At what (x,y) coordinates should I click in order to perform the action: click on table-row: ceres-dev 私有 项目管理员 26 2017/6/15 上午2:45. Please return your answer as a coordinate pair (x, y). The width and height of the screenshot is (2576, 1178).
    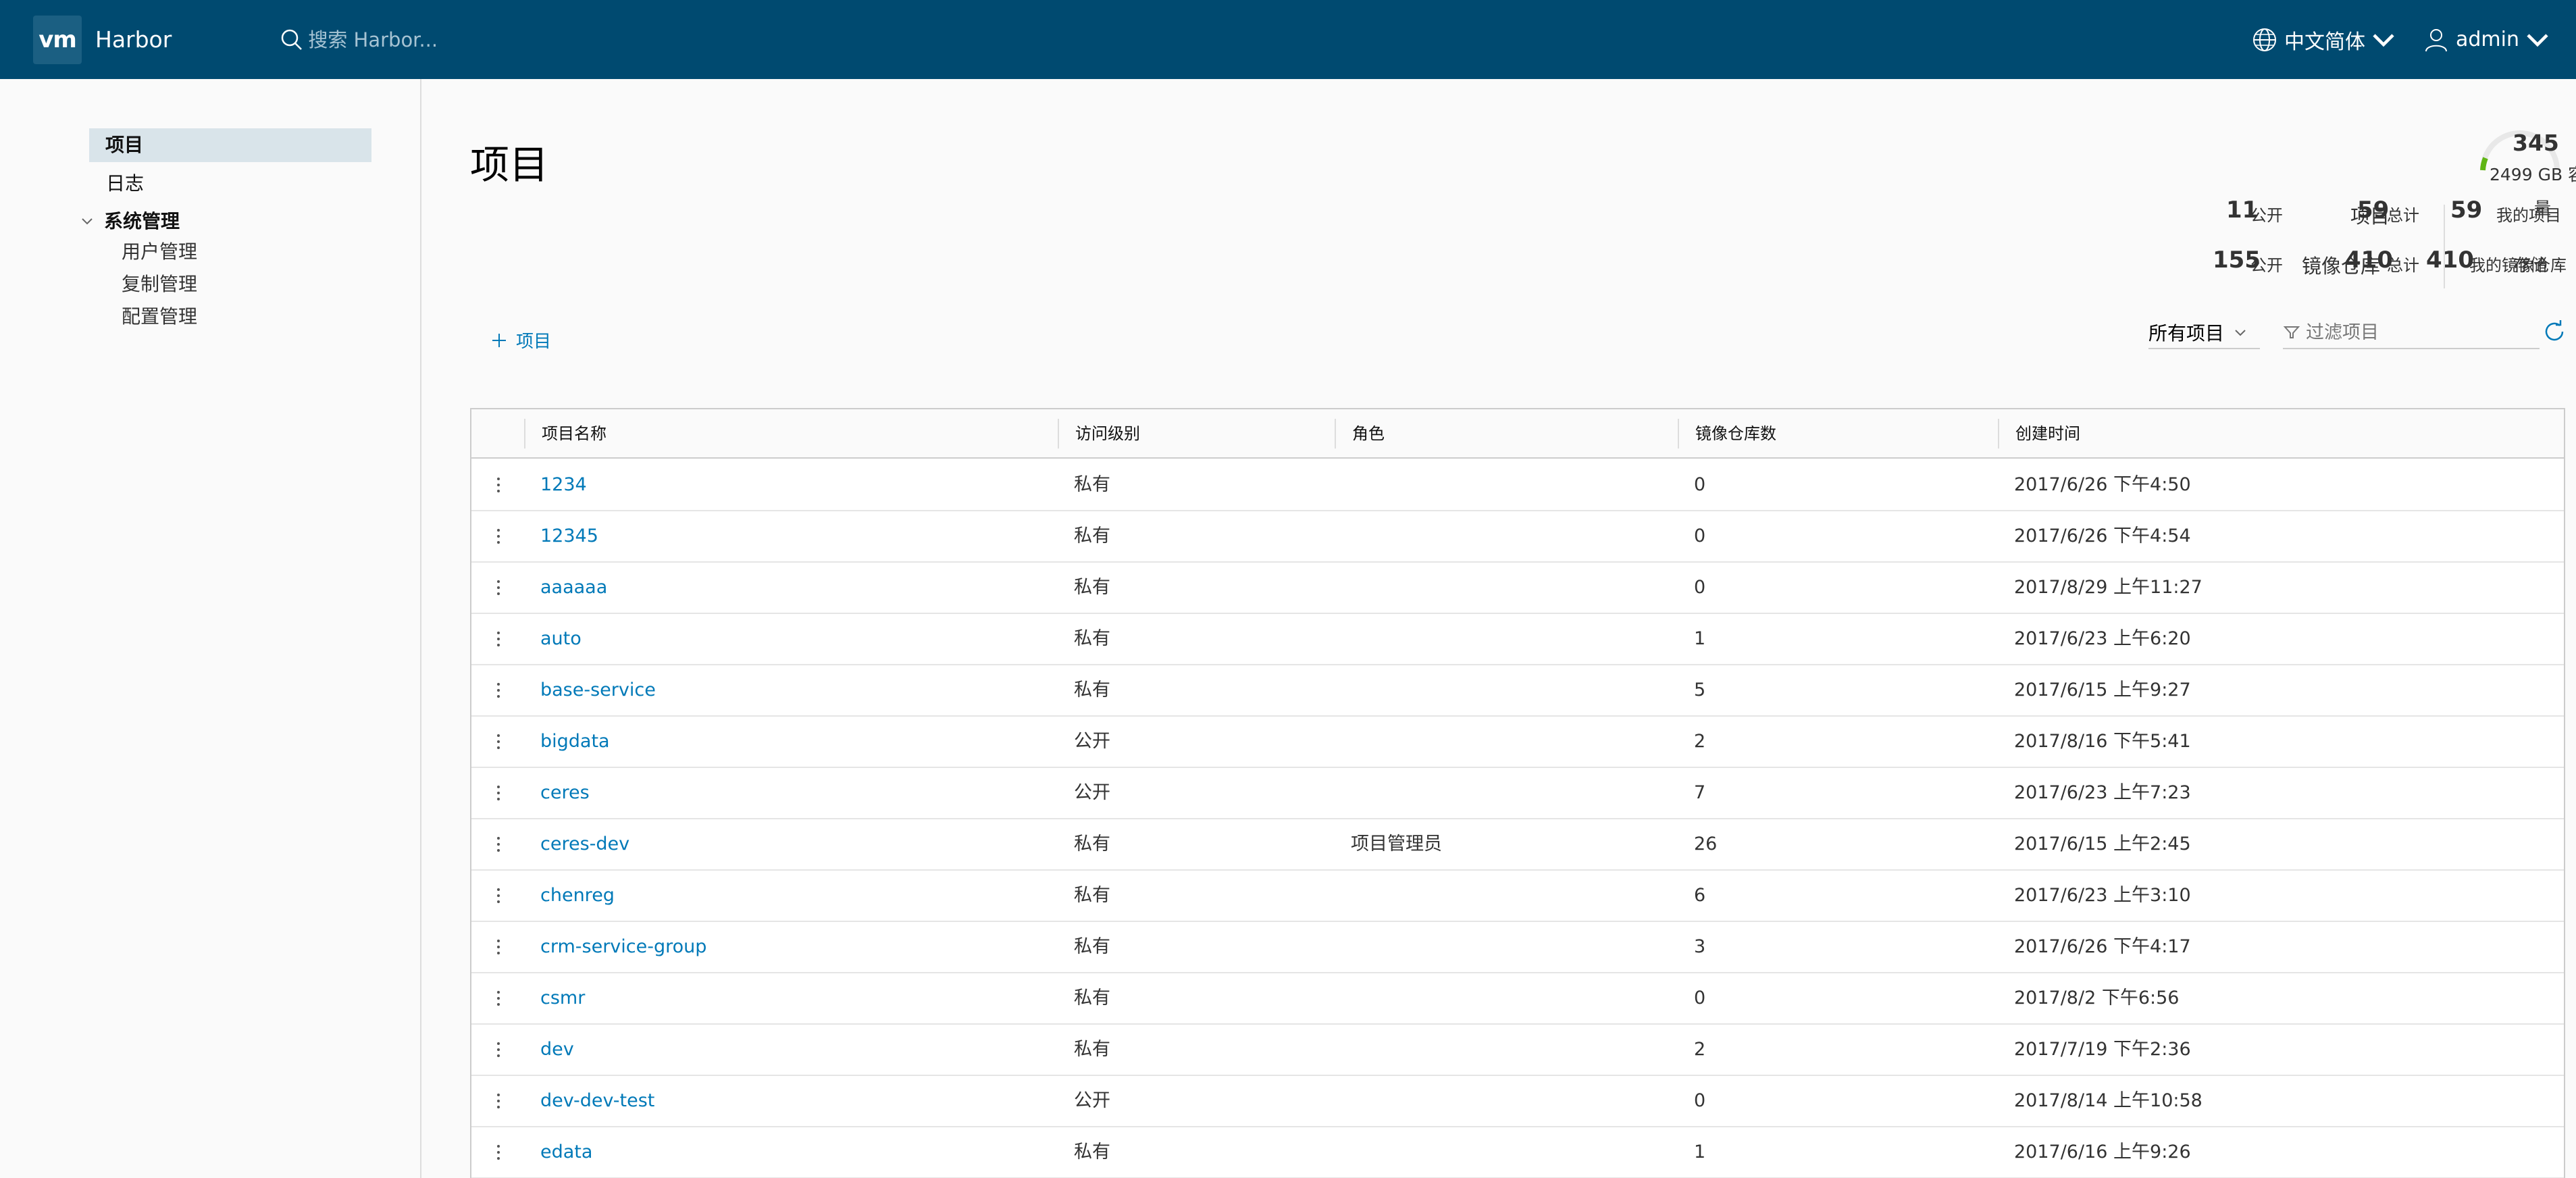
    Looking at the image, I should click on (1517, 845).